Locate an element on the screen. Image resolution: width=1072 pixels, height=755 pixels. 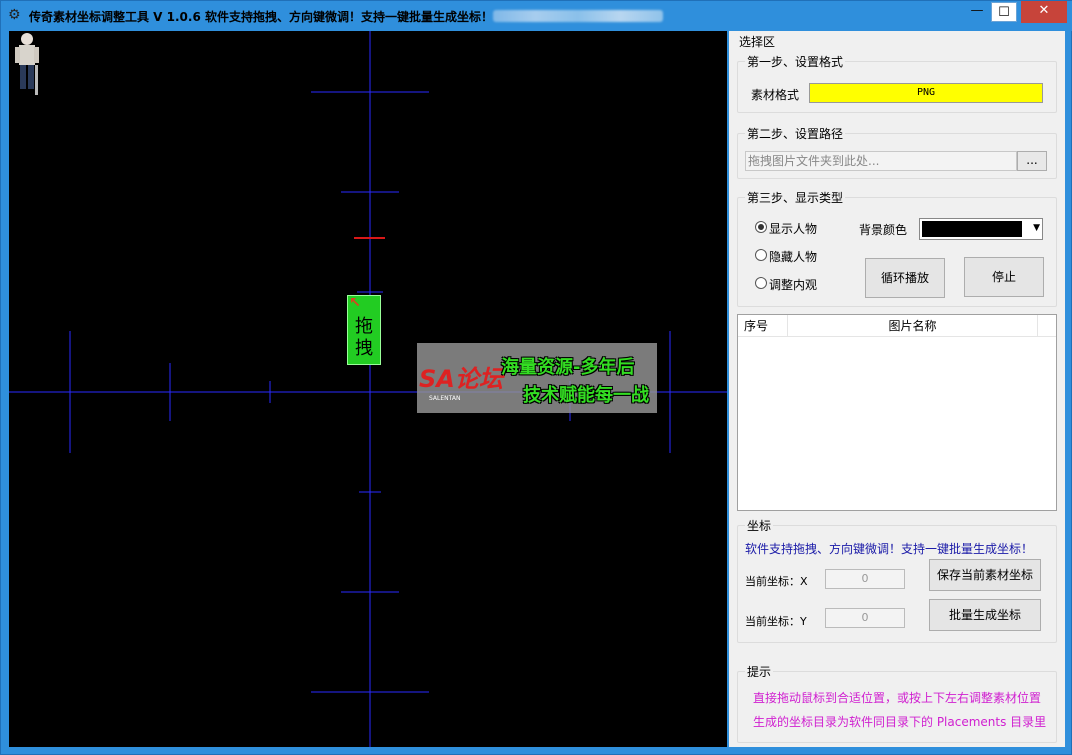
drag-label-bottom: 拽 is located at coordinates (364, 348).